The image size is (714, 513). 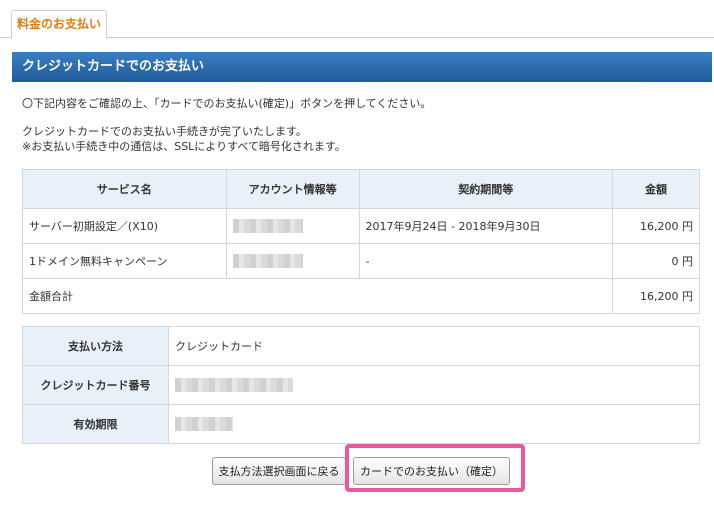 I want to click on table-row: 1ドメイン無料キャンペーン - 0 円, so click(x=361, y=261).